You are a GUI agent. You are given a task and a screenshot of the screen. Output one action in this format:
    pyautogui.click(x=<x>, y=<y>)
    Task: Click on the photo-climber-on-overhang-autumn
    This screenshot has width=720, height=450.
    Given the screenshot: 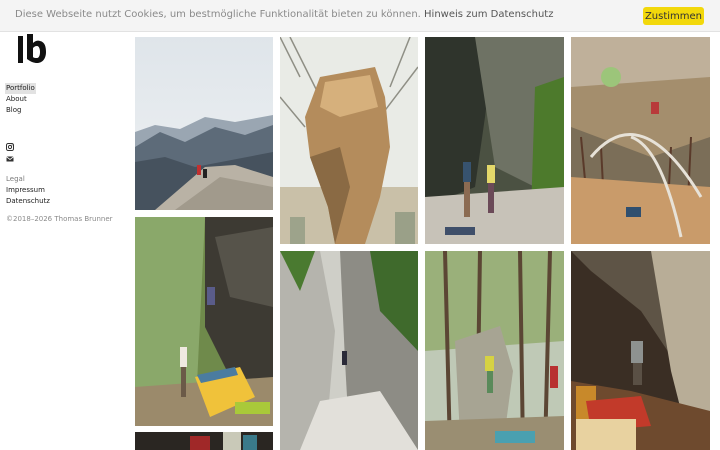 What is the action you would take?
    pyautogui.click(x=640, y=140)
    